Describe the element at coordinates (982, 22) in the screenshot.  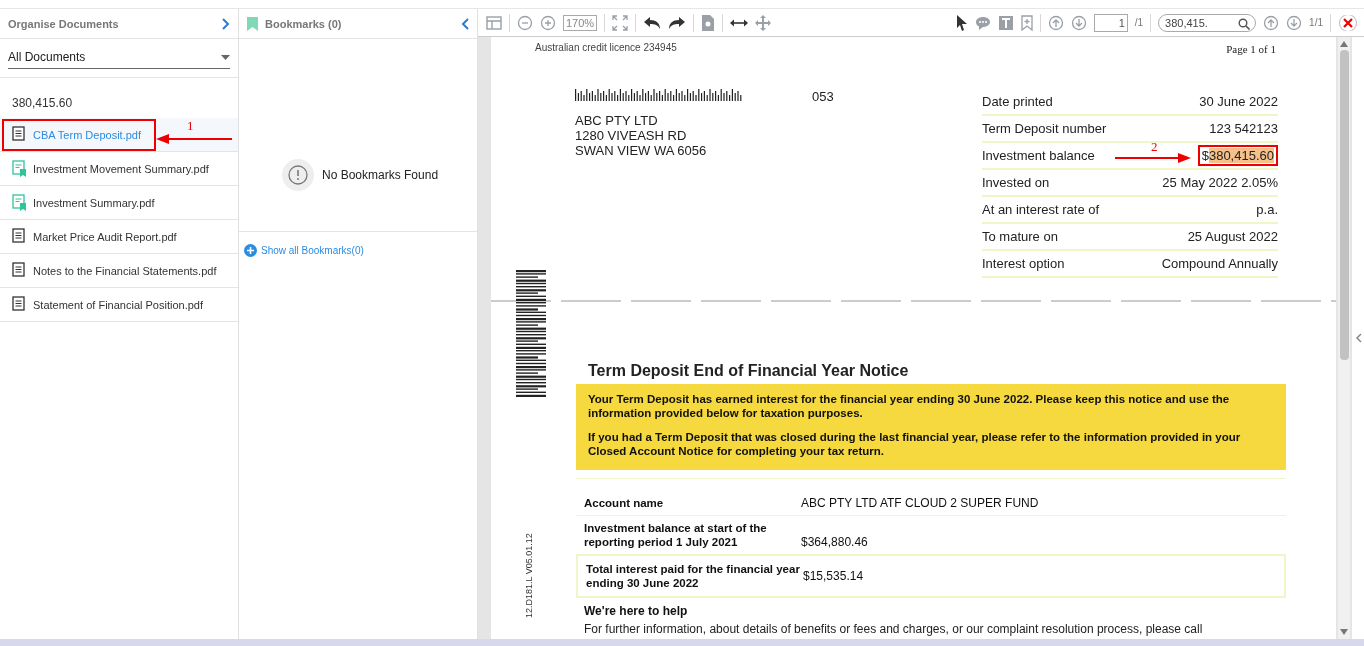
I see `comment-icon` at that location.